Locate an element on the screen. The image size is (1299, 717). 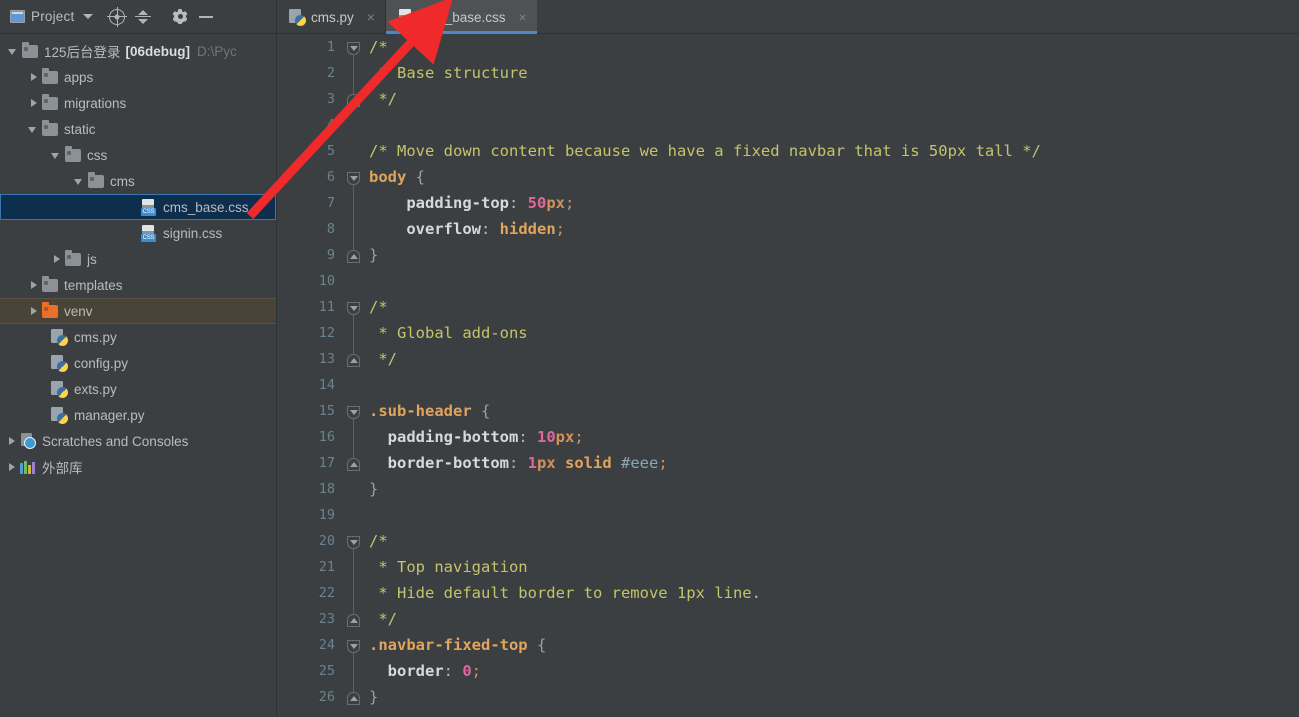
line-number: 3 is located at coordinates (330, 99).